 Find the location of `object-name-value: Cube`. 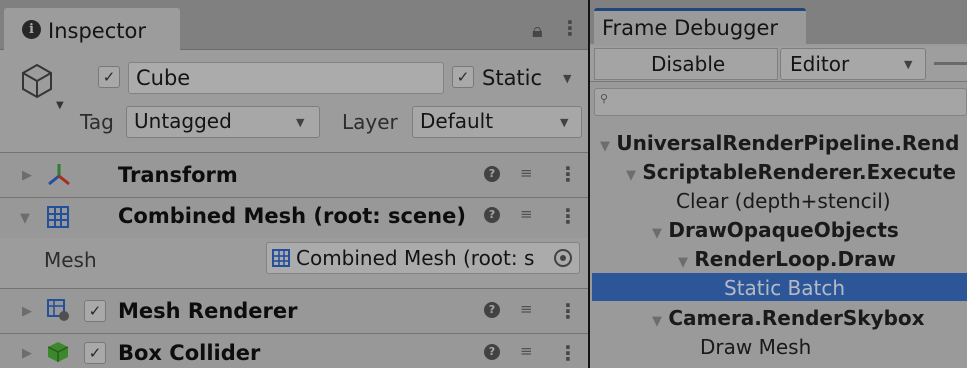

object-name-value: Cube is located at coordinates (163, 78).